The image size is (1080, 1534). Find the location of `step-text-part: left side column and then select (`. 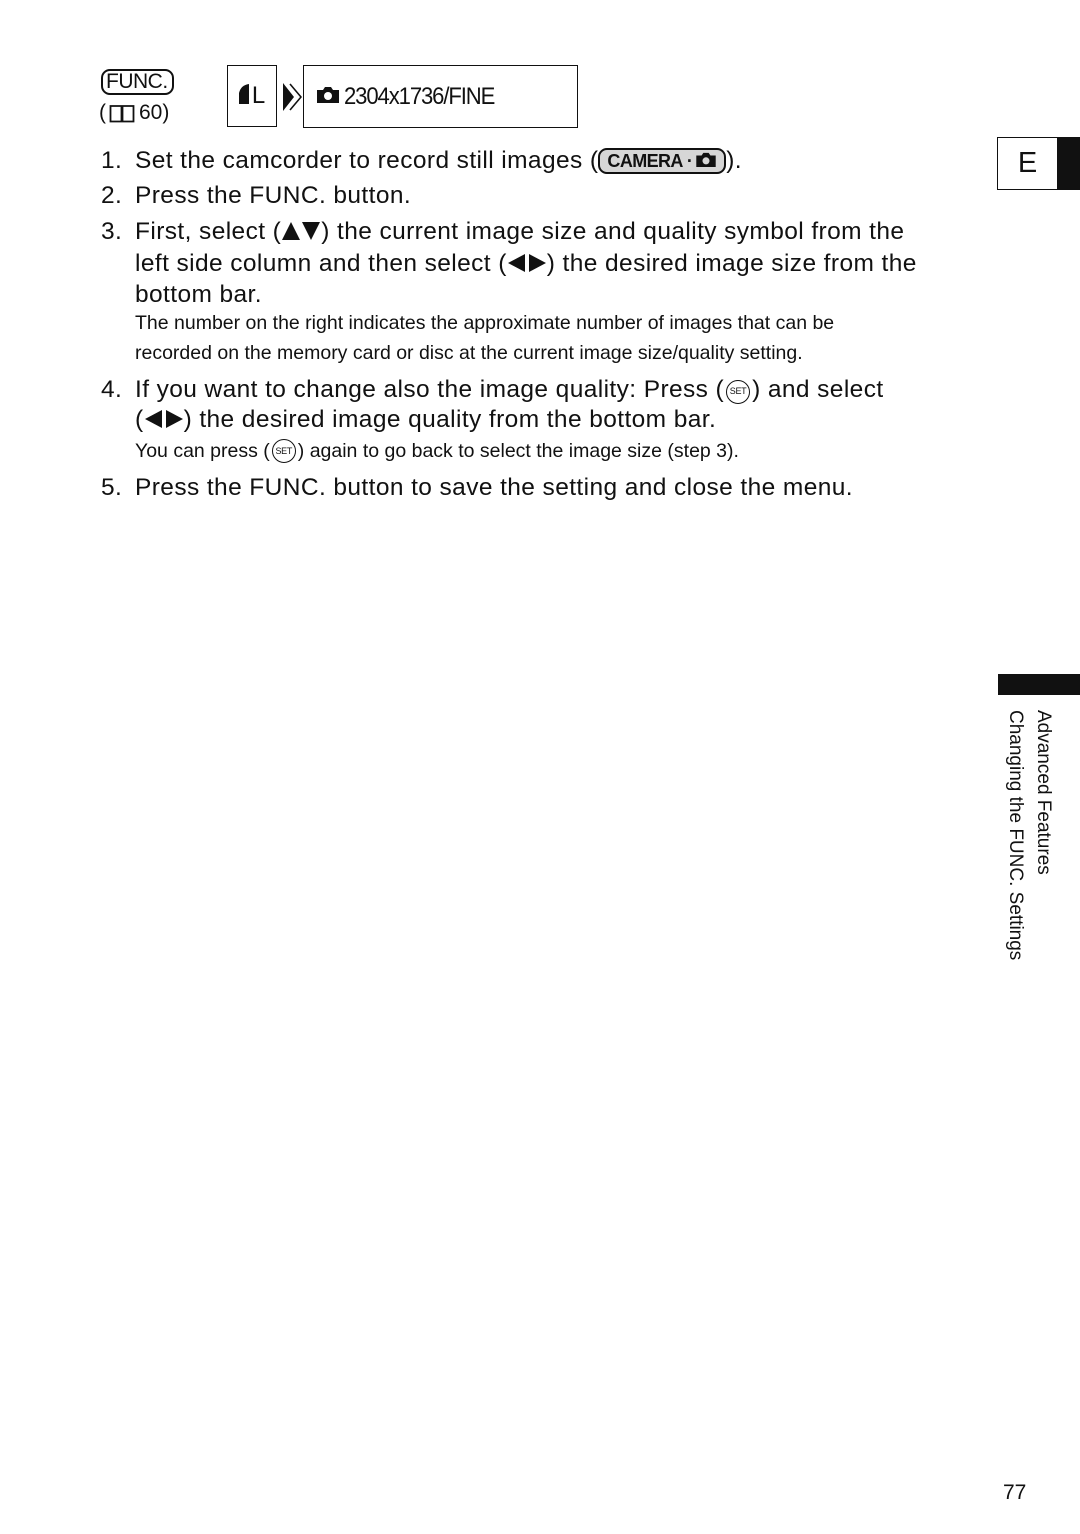

step-text-part: left side column and then select ( is located at coordinates (321, 263).